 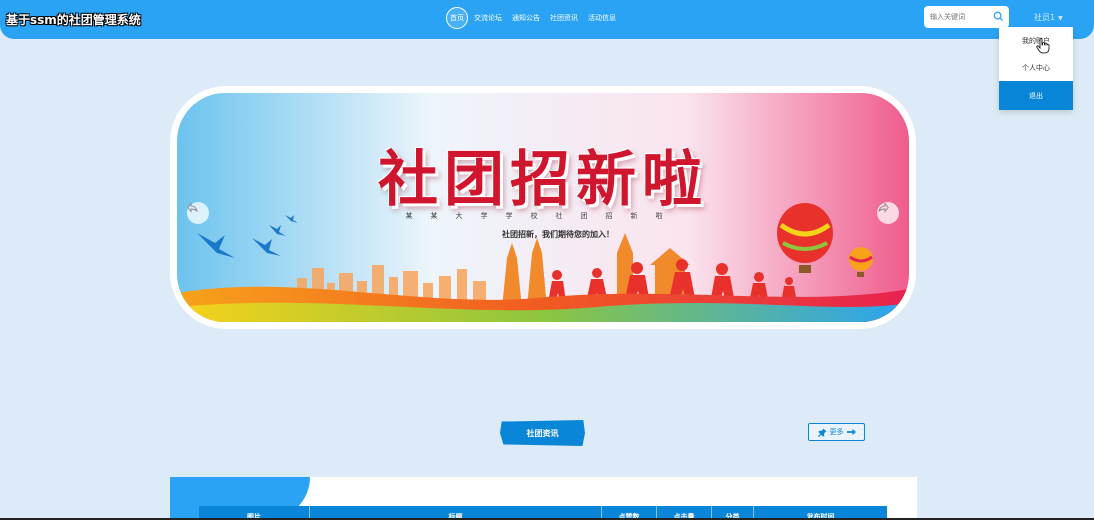 I want to click on more-button: 更多, so click(x=836, y=432).